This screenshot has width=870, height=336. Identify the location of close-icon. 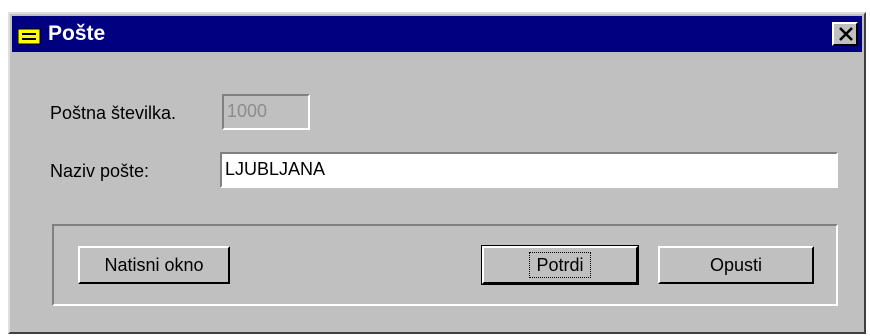
(846, 34).